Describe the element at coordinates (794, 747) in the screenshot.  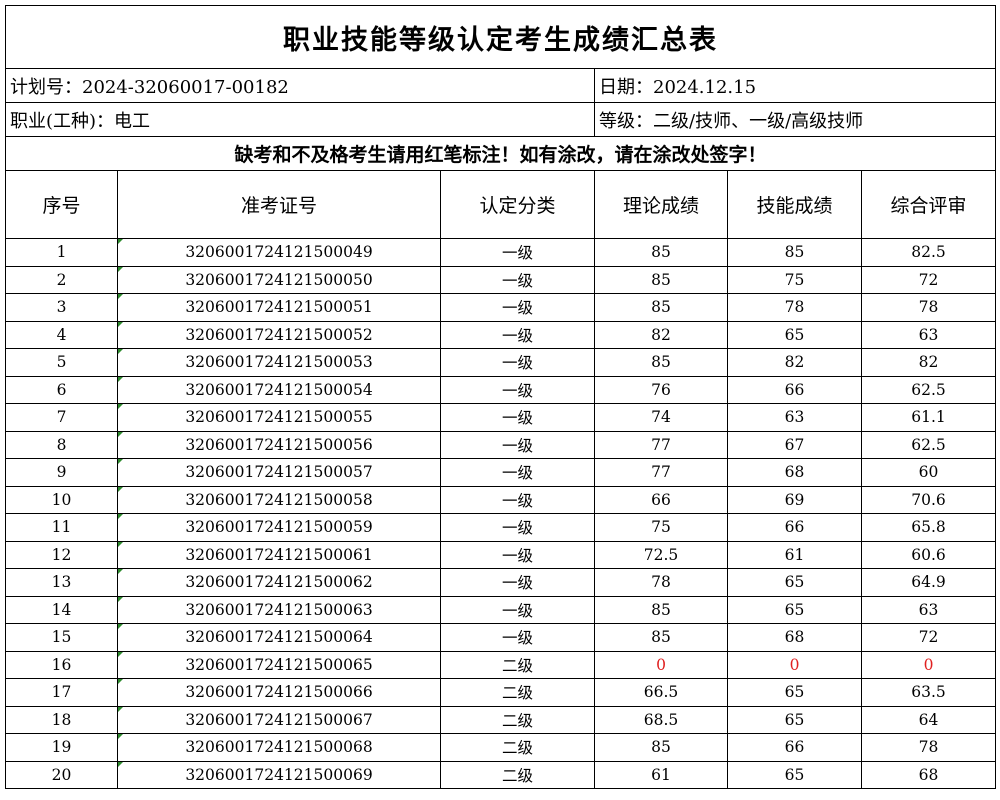
I see `cell-skill: 66` at that location.